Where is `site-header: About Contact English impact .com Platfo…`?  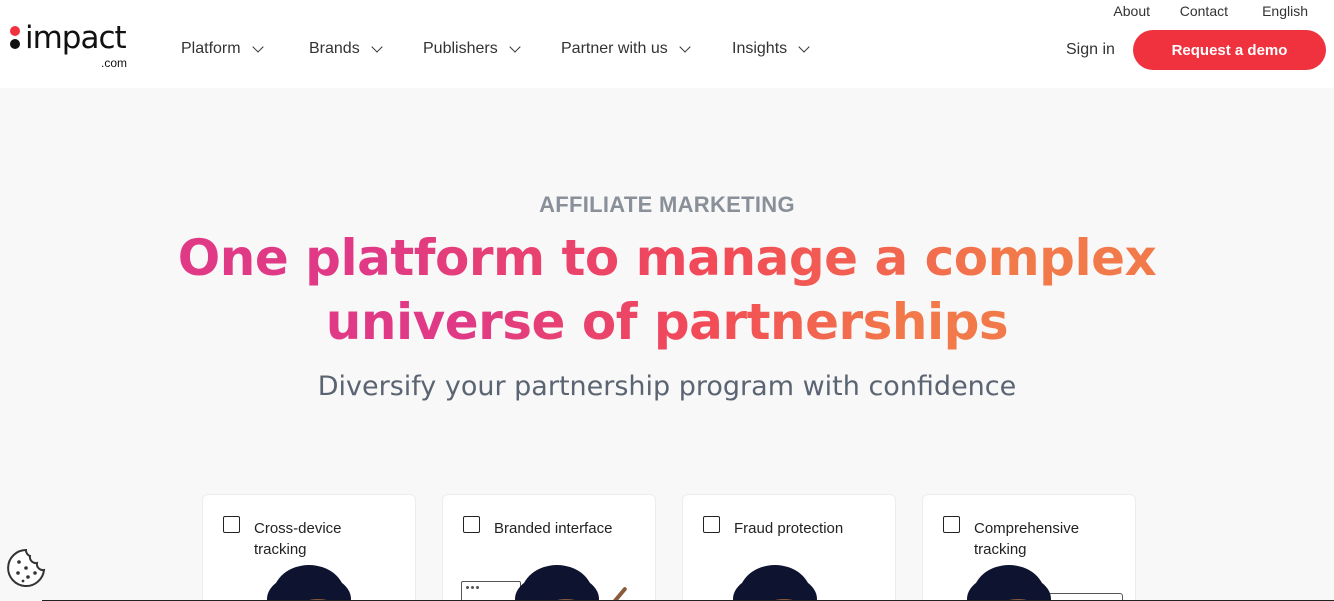 site-header: About Contact English impact .com Platfo… is located at coordinates (667, 44).